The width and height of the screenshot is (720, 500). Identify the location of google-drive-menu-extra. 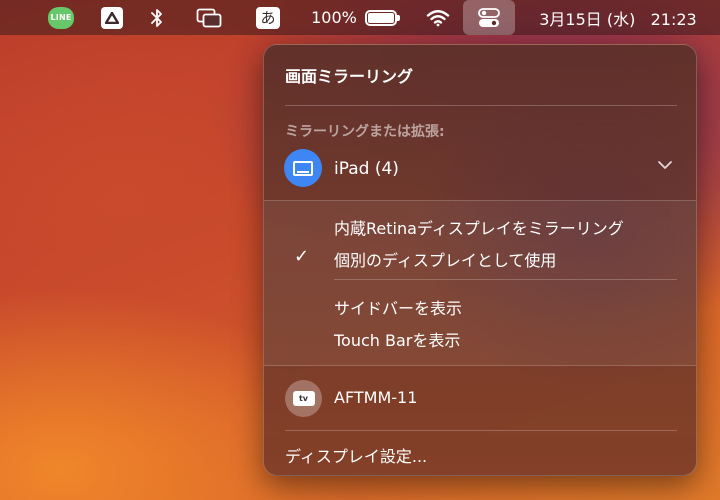
(112, 17).